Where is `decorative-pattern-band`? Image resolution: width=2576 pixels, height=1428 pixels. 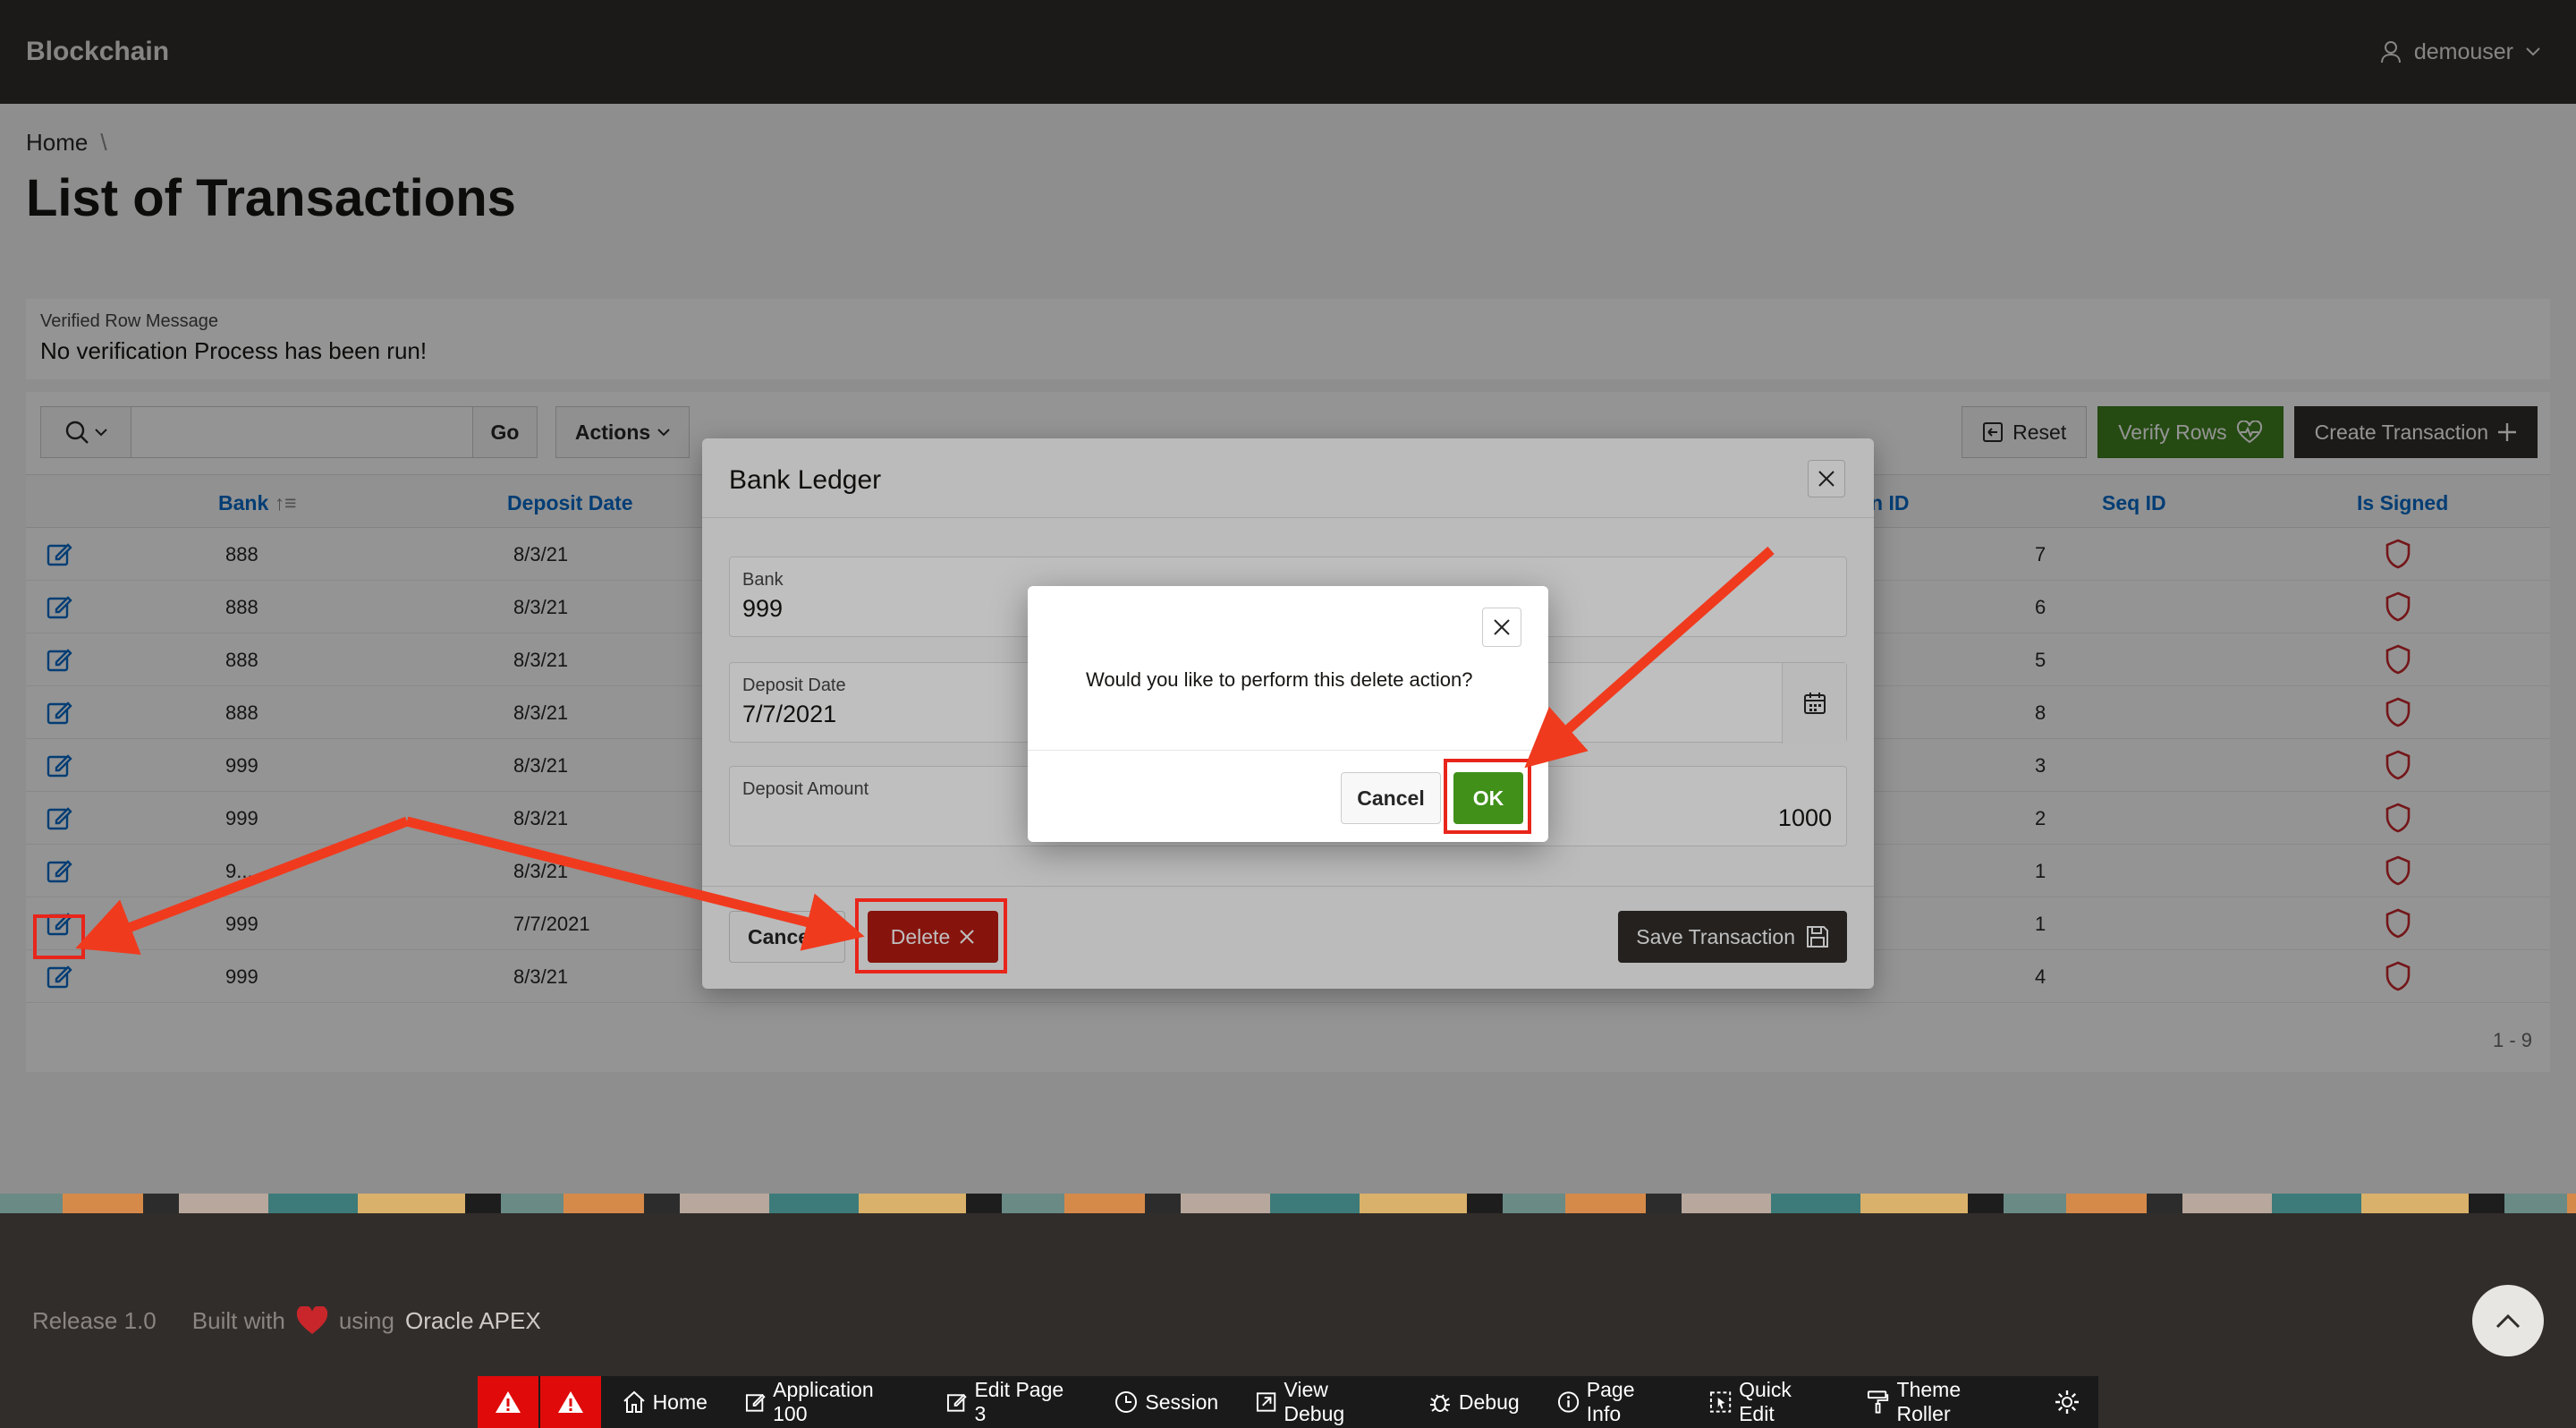 decorative-pattern-band is located at coordinates (1288, 1203).